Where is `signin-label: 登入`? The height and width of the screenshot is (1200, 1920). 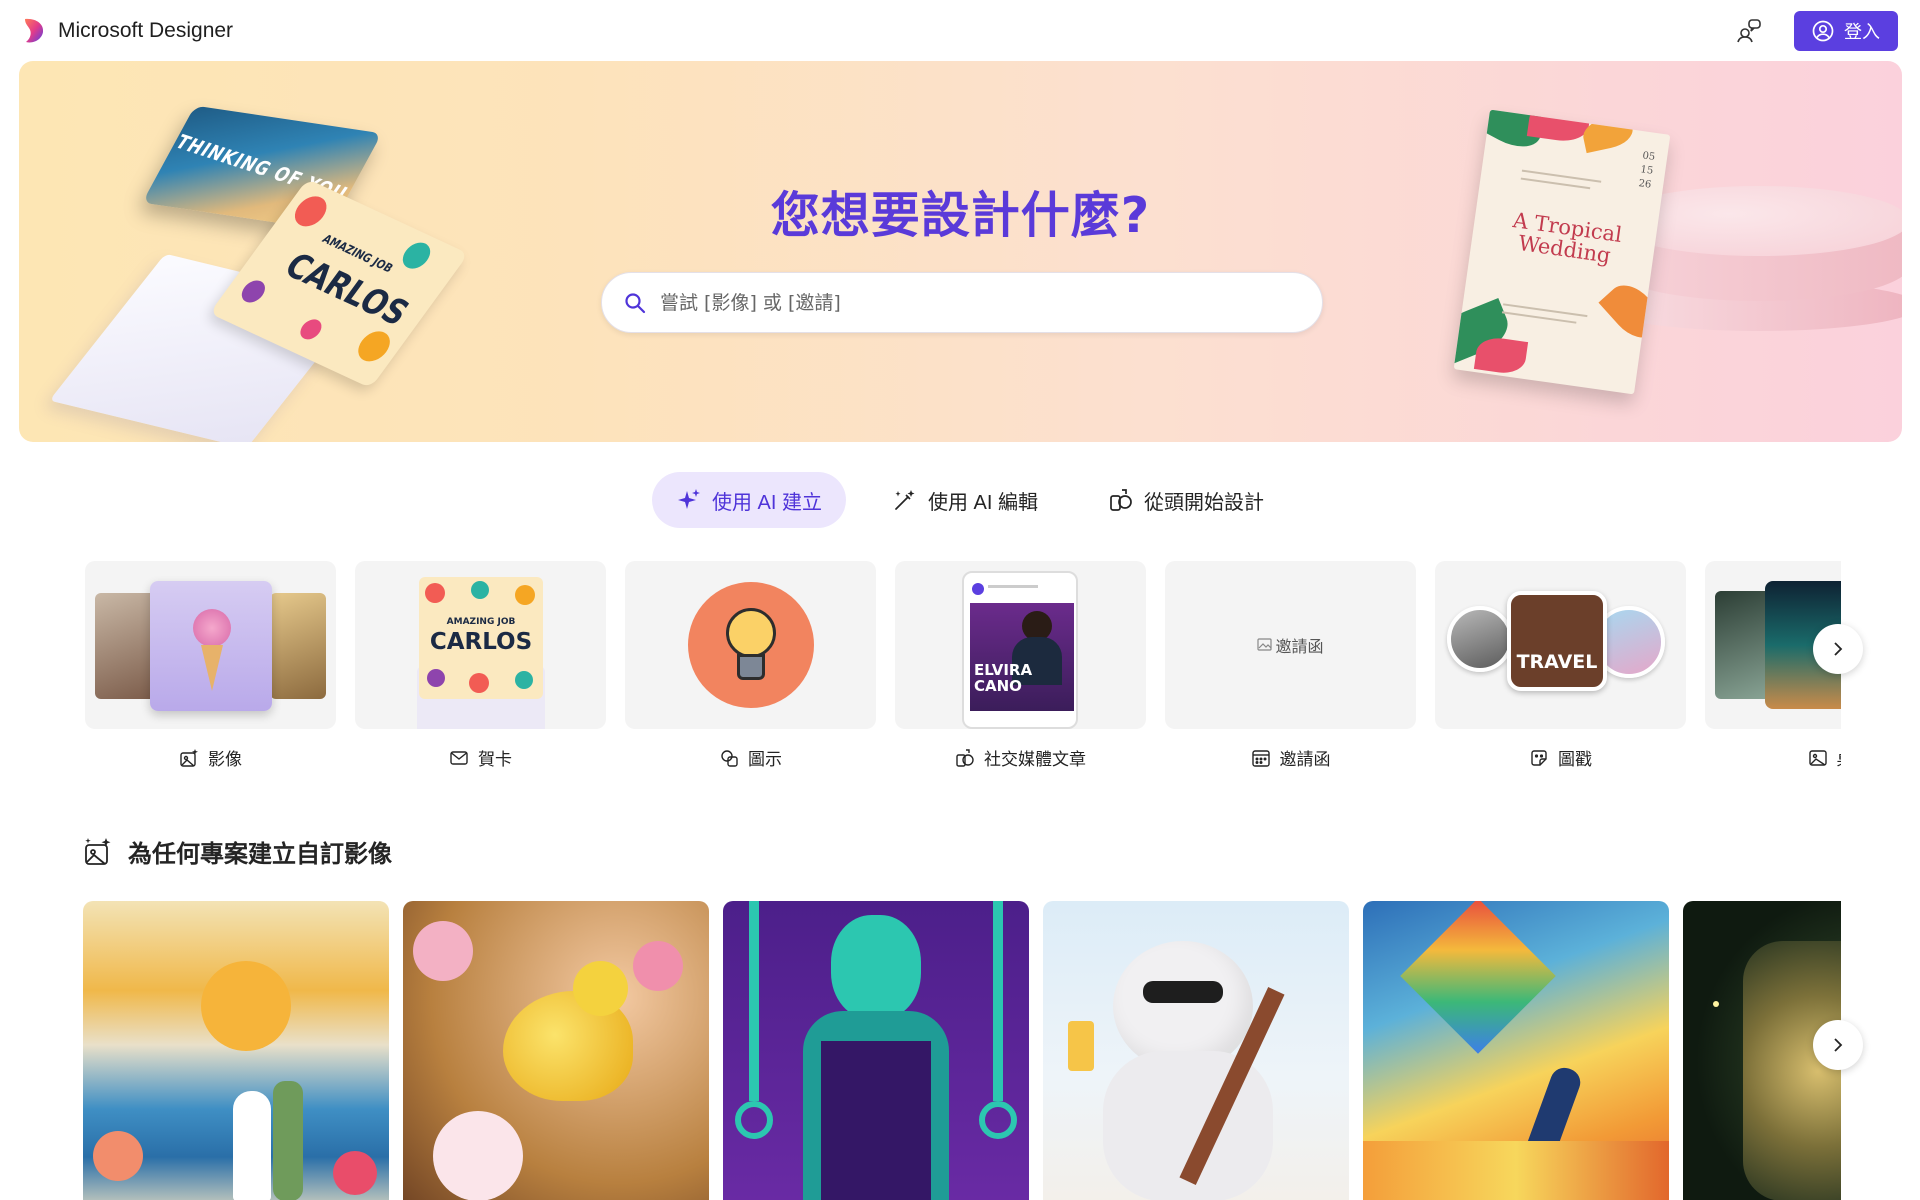
signin-label: 登入 is located at coordinates (1862, 31).